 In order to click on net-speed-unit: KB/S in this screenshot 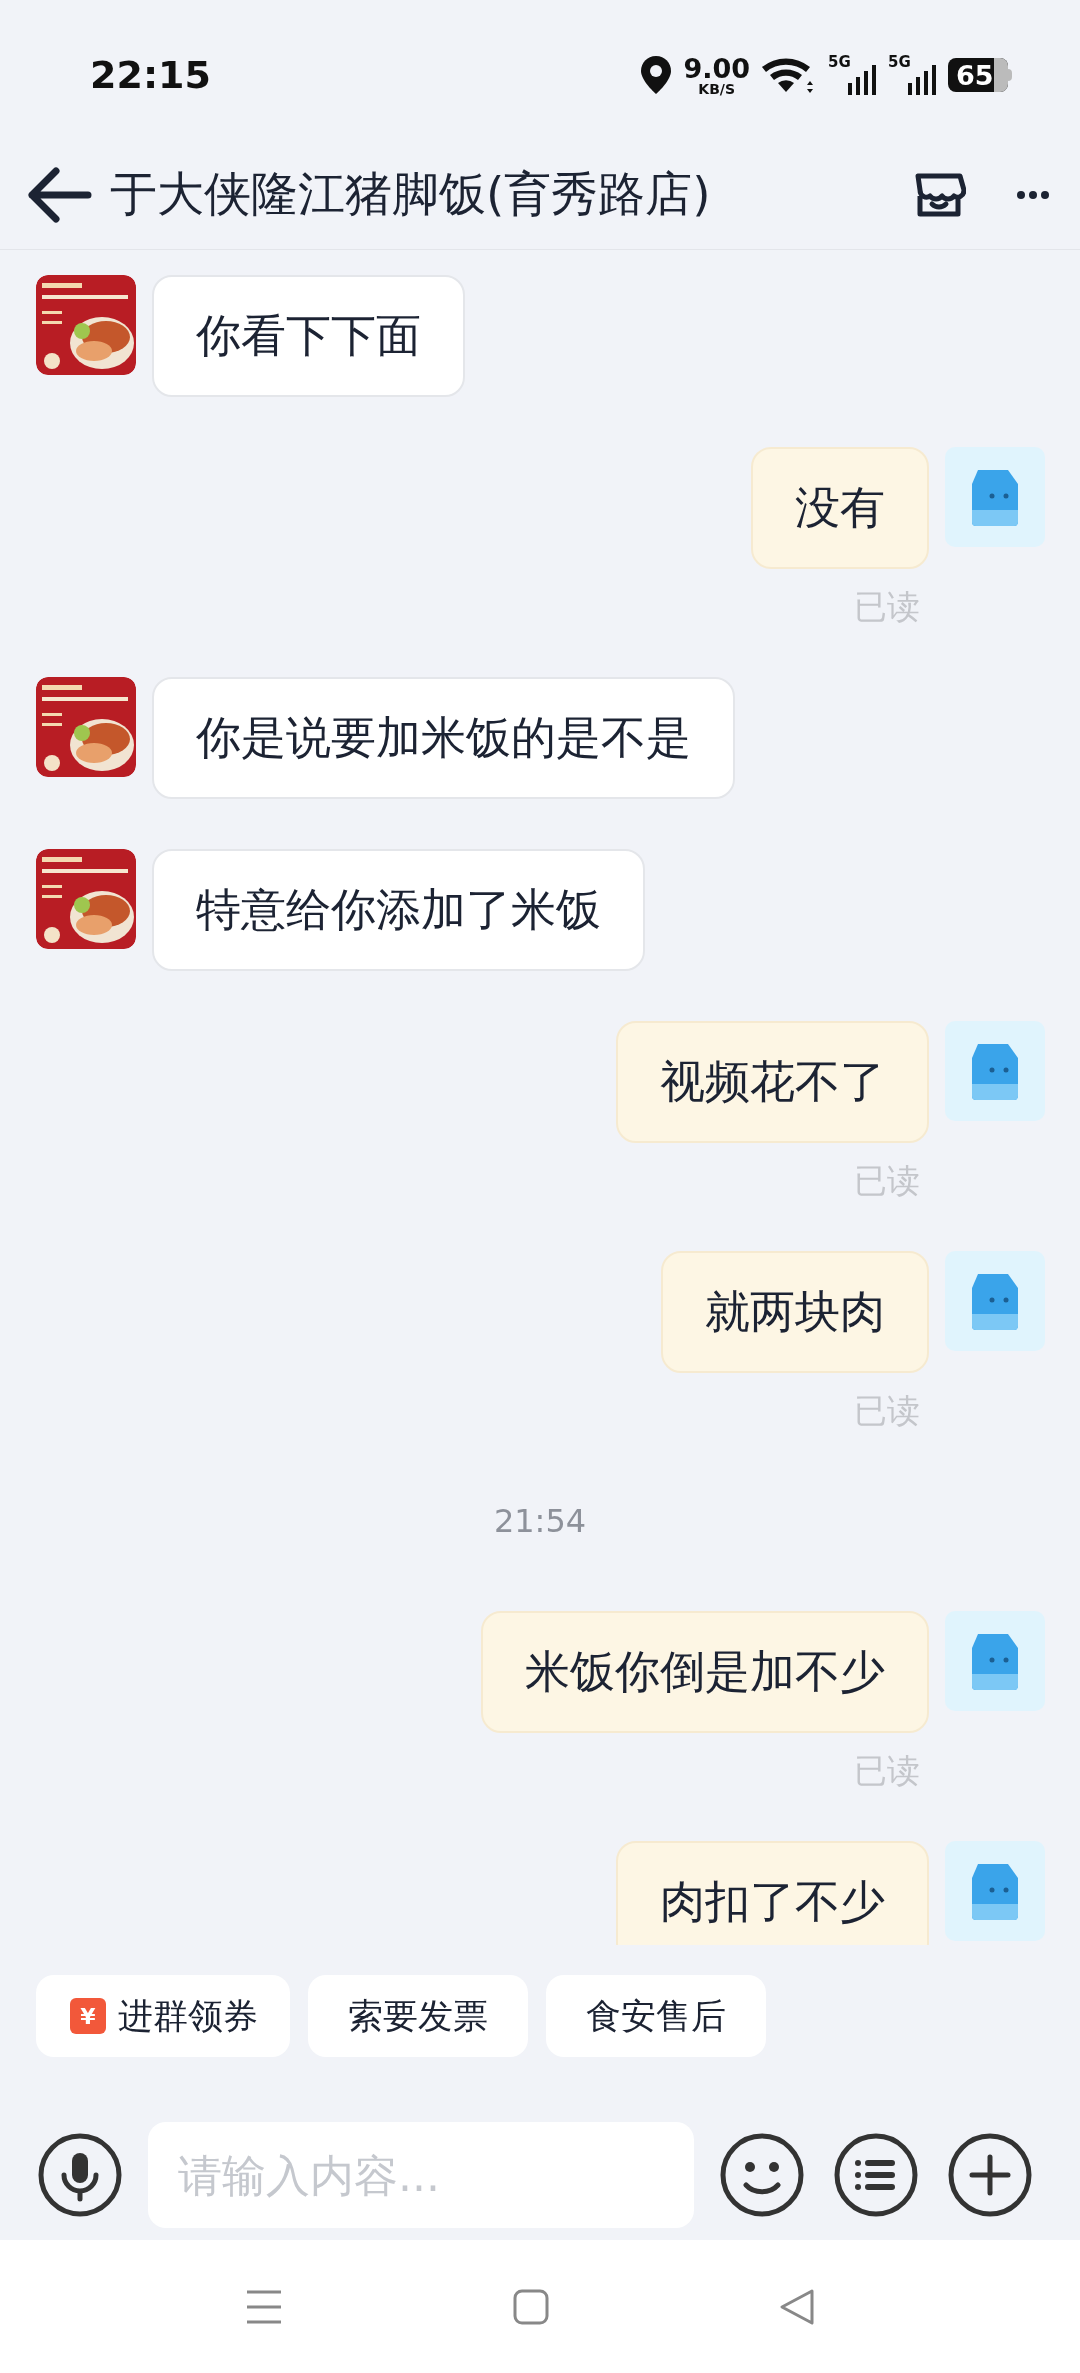, I will do `click(717, 88)`.